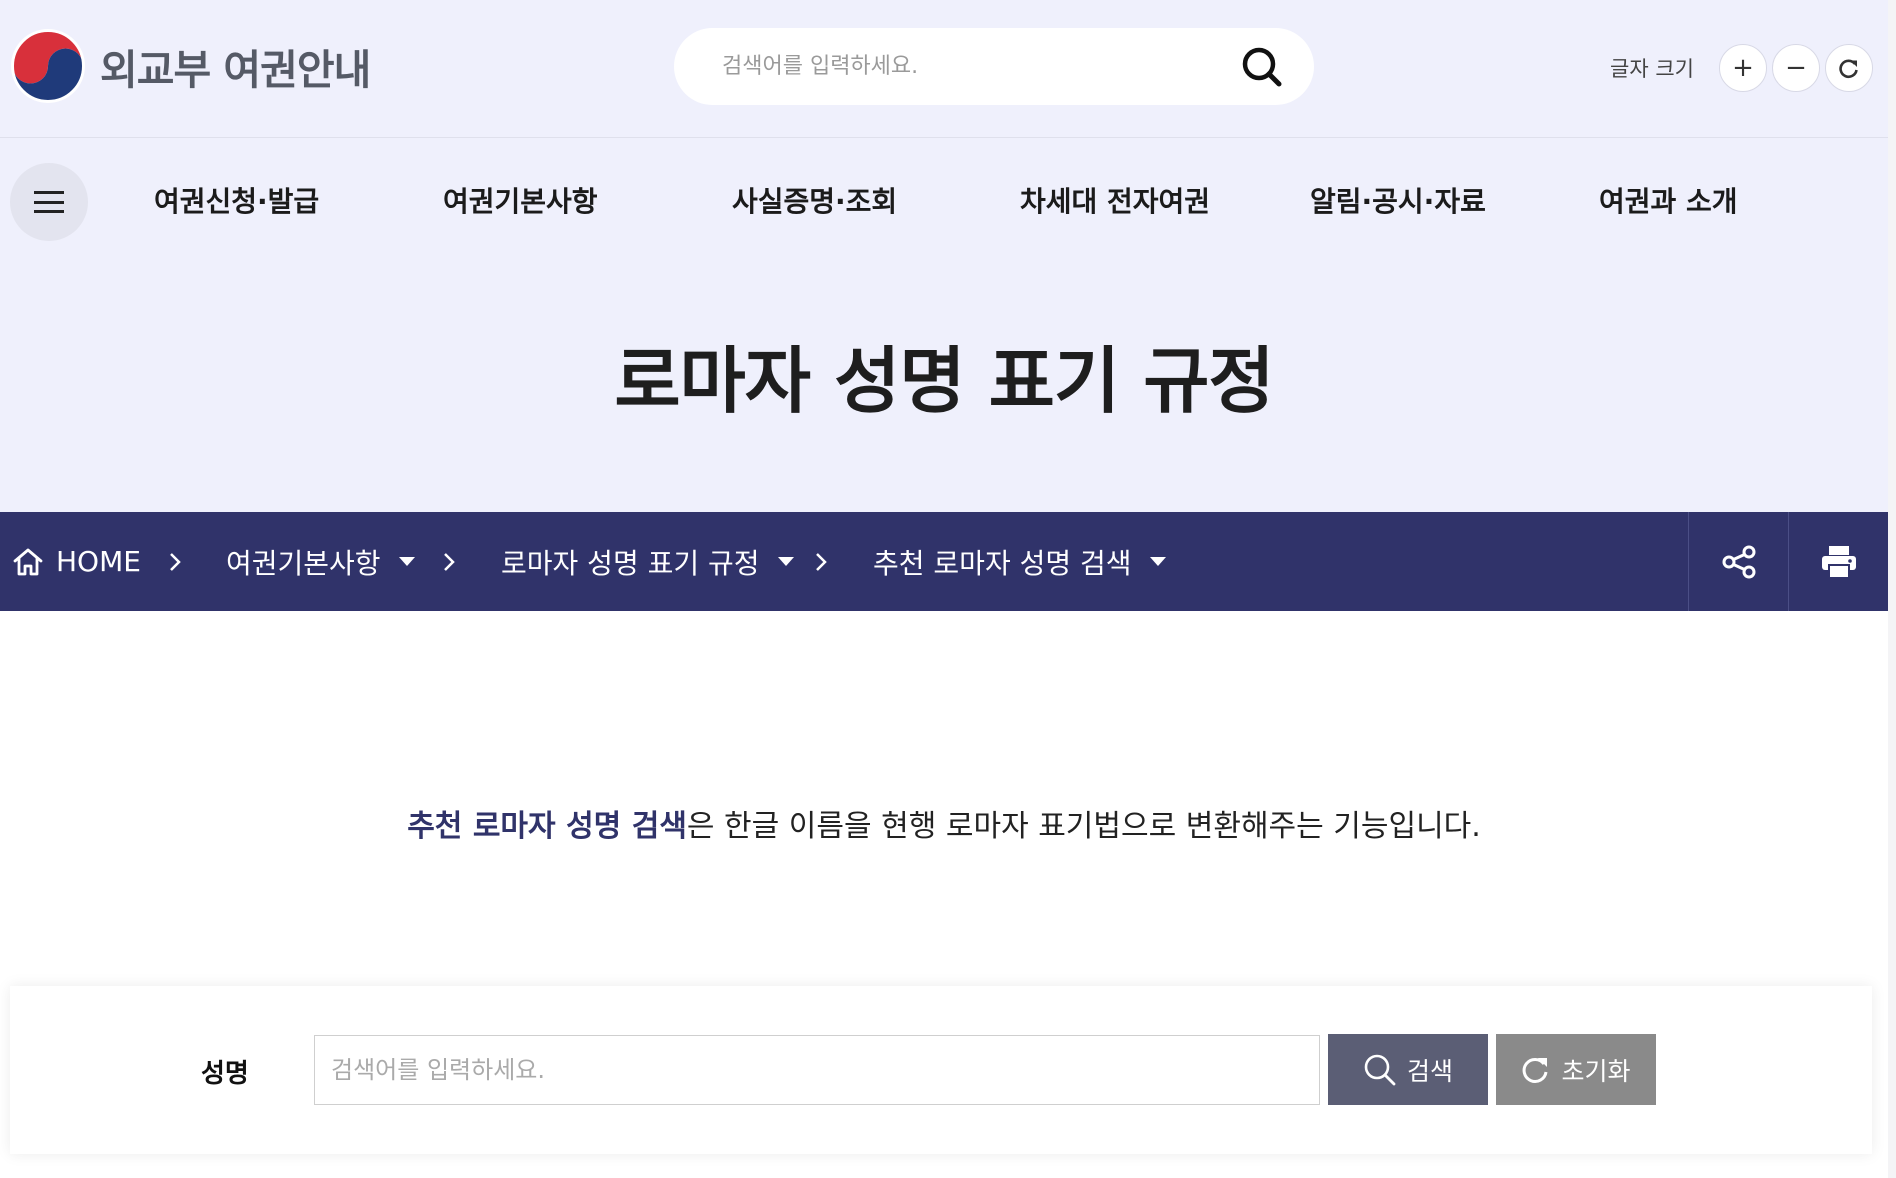 Image resolution: width=1896 pixels, height=1178 pixels. I want to click on home-icon, so click(28, 561).